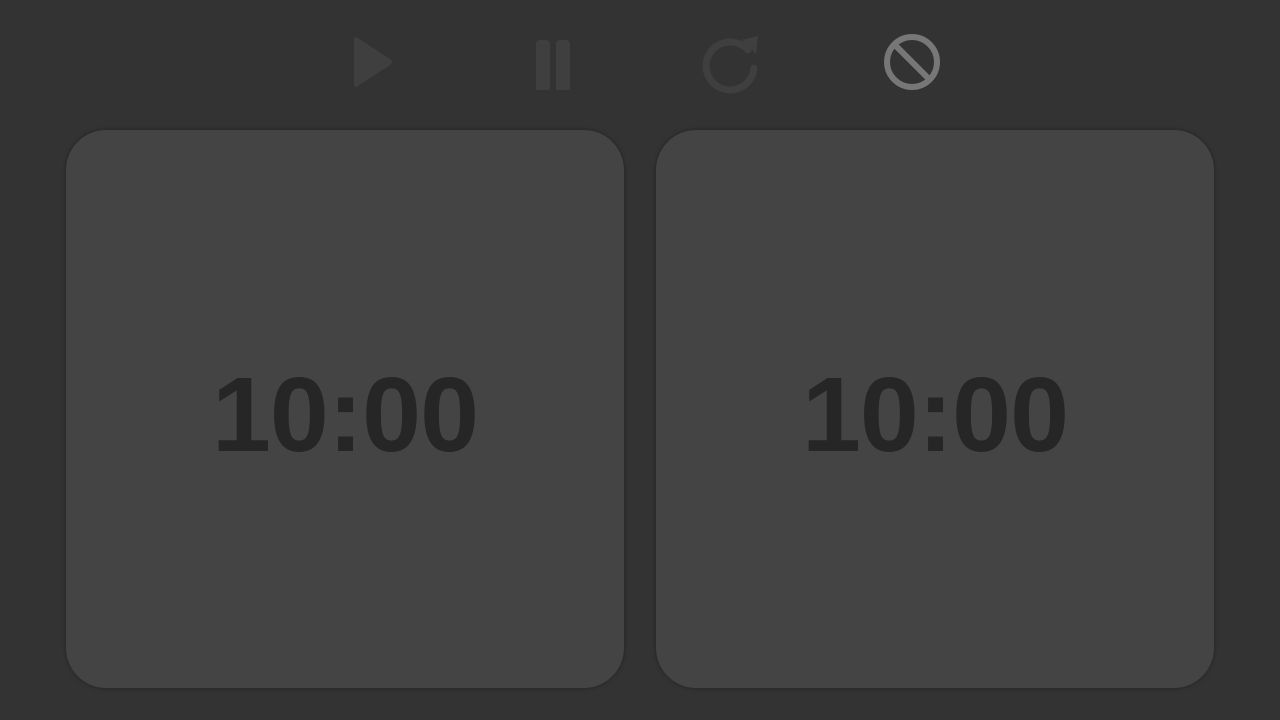 The height and width of the screenshot is (720, 1280). I want to click on pause-button, so click(550, 62).